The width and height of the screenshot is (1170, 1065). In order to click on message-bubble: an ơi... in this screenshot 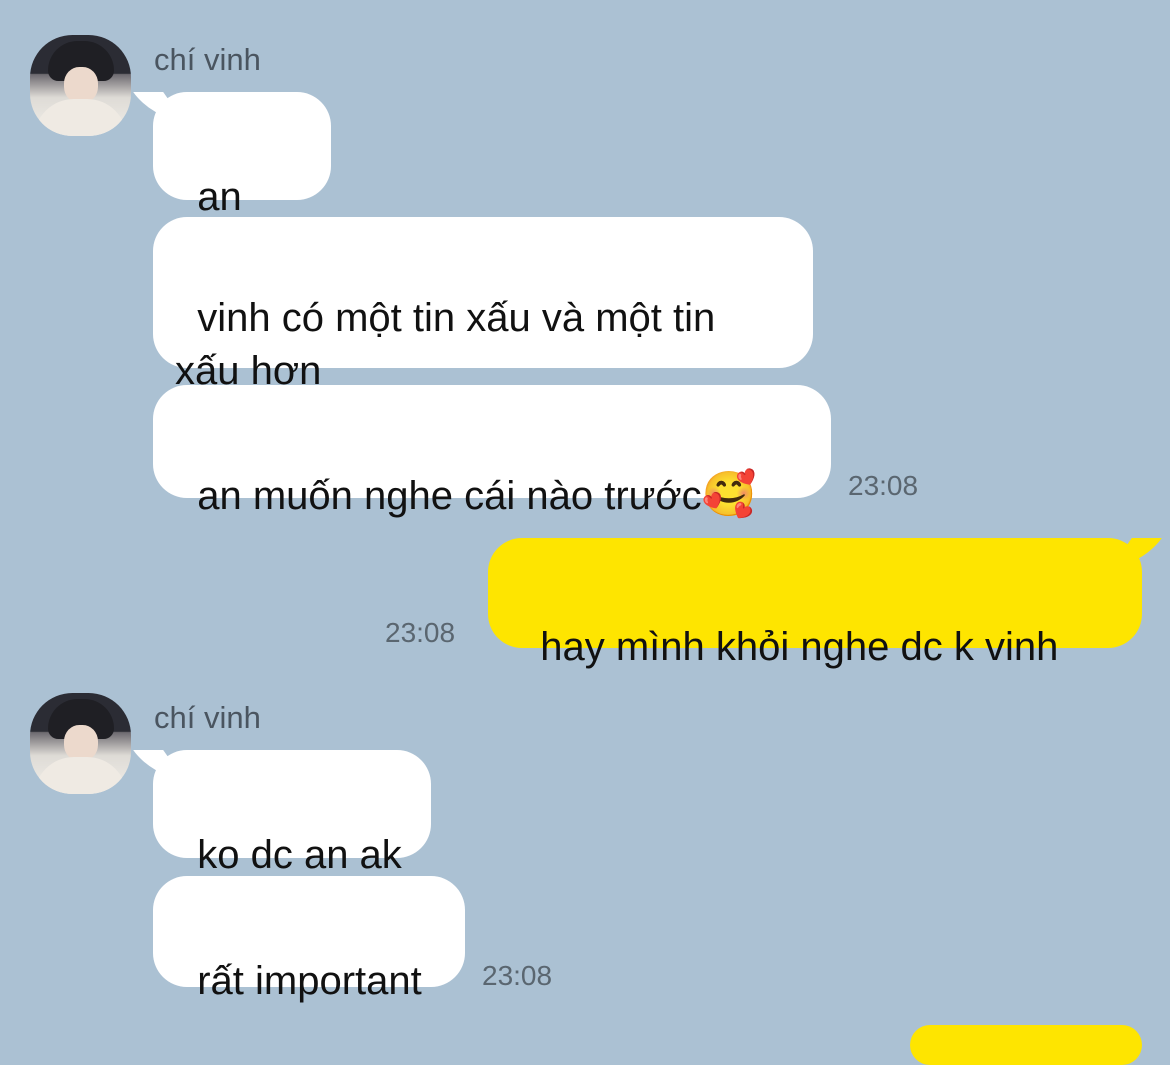, I will do `click(242, 182)`.